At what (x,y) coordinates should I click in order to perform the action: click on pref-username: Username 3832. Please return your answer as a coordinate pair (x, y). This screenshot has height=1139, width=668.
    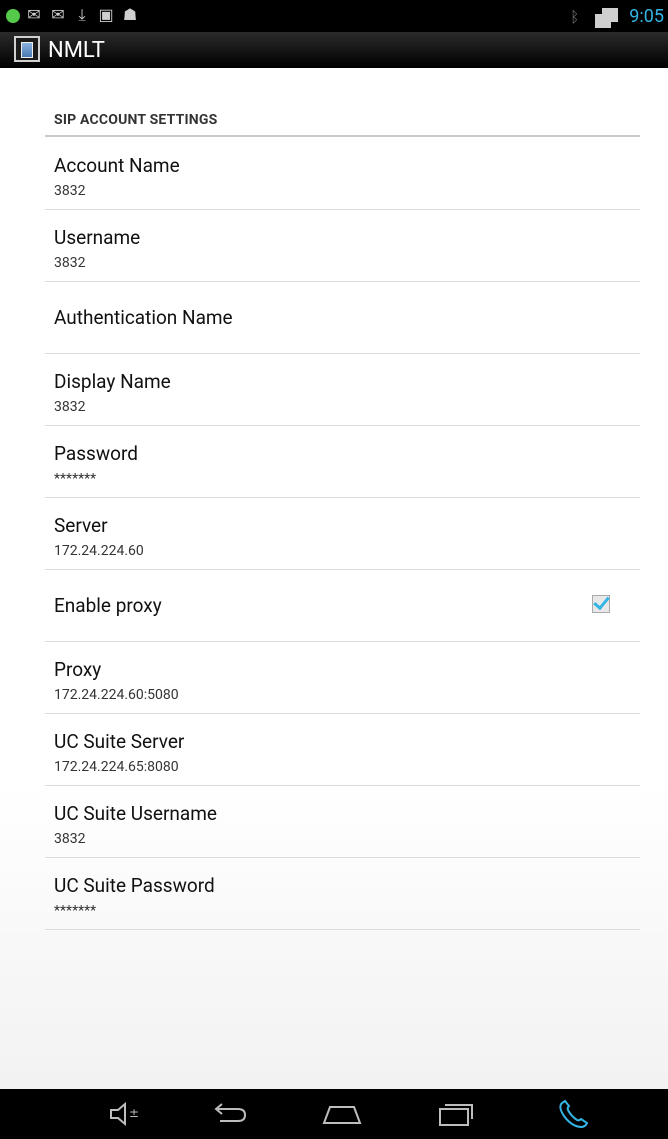
    Looking at the image, I should click on (342, 246).